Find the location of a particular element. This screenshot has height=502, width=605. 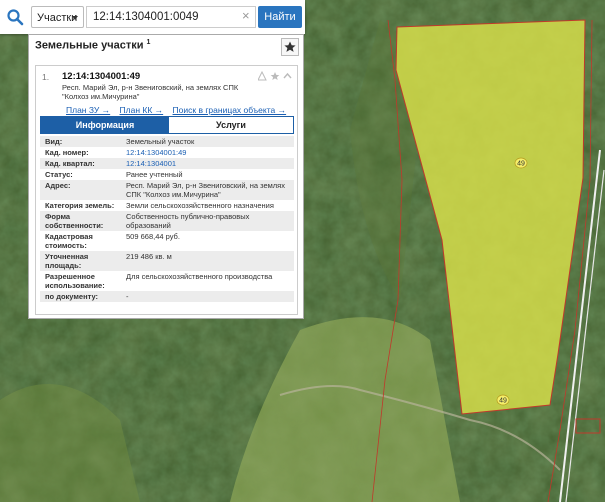

row-value: Земли сельскохозяйственного назначения is located at coordinates (200, 205).